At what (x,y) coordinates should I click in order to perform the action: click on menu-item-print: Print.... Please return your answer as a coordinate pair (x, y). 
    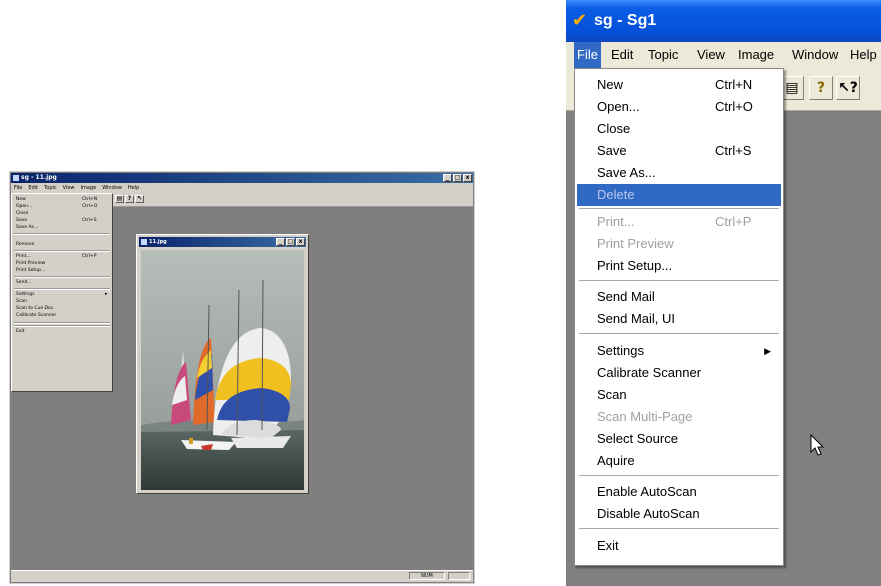
    Looking at the image, I should click on (23, 256).